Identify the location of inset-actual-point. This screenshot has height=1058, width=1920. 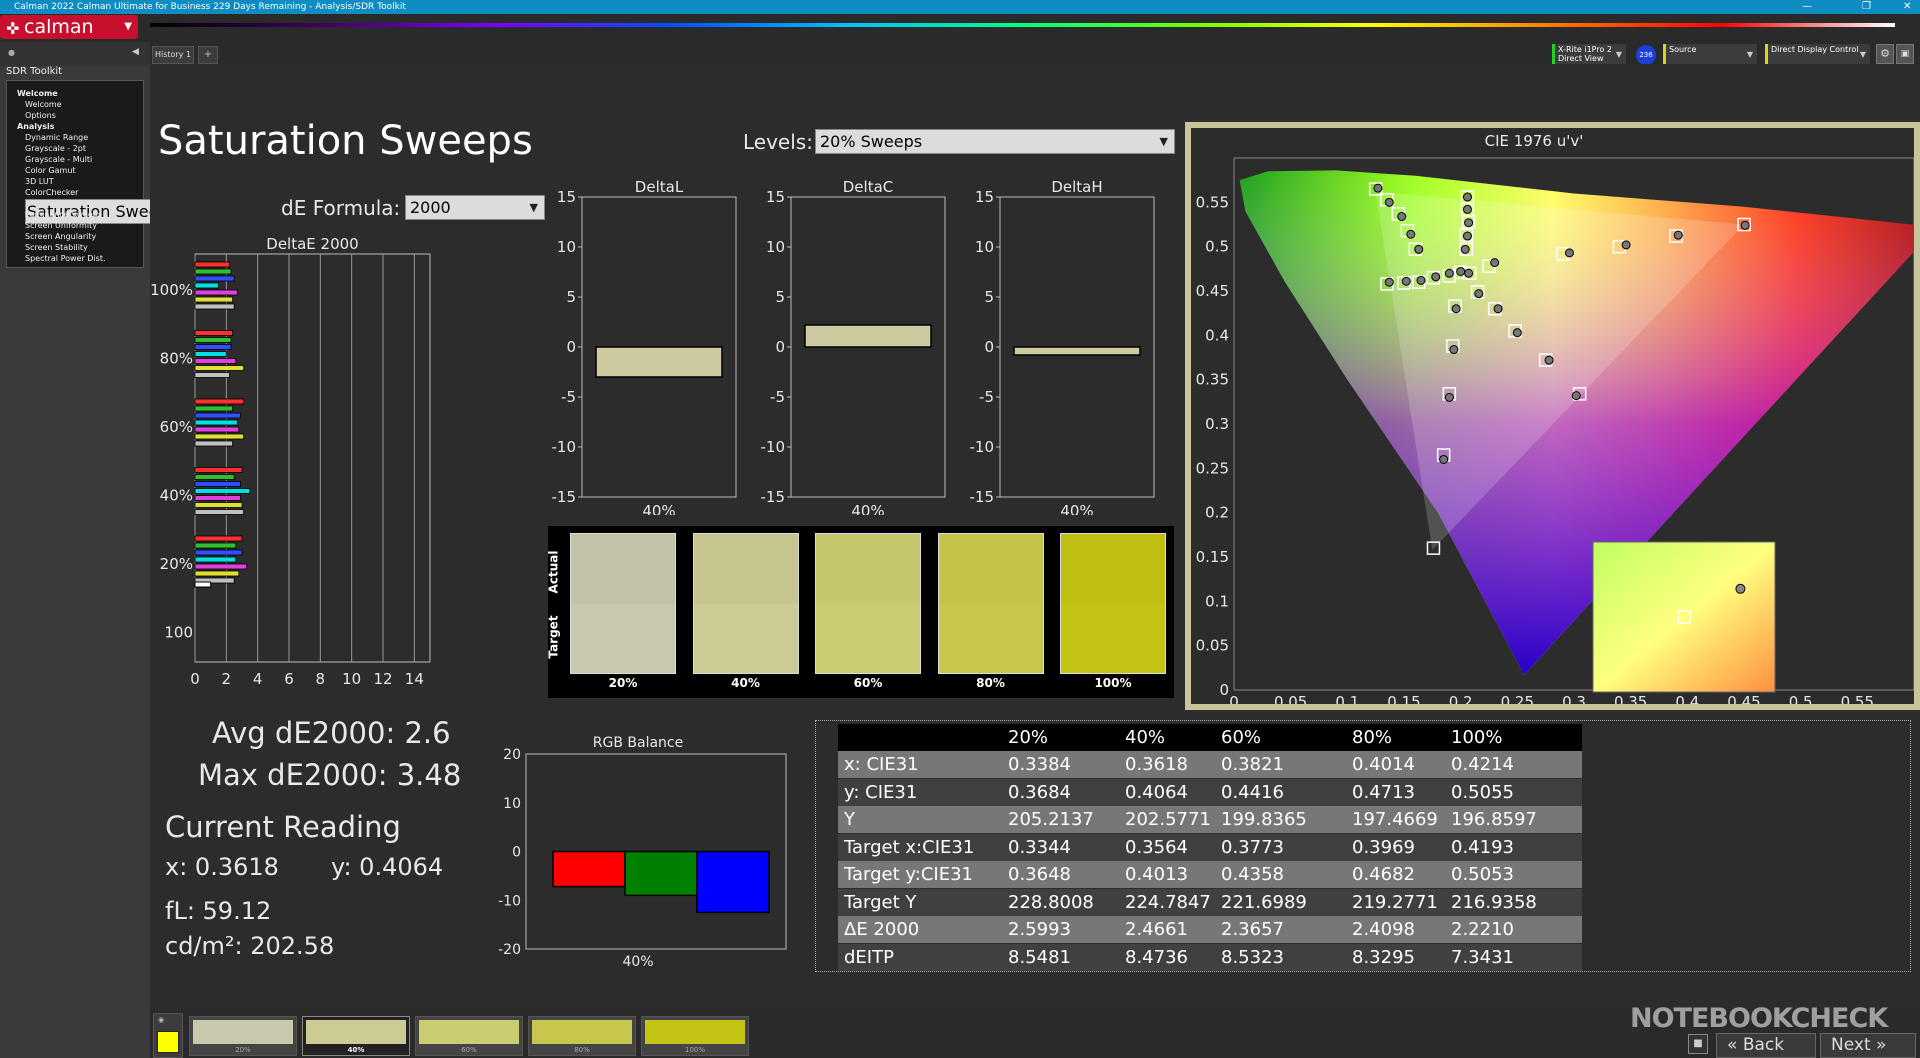
(1740, 588).